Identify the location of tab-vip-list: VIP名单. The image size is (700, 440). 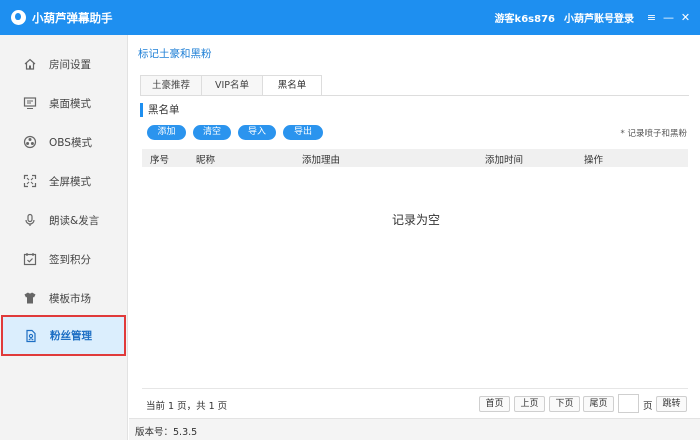
(231, 85).